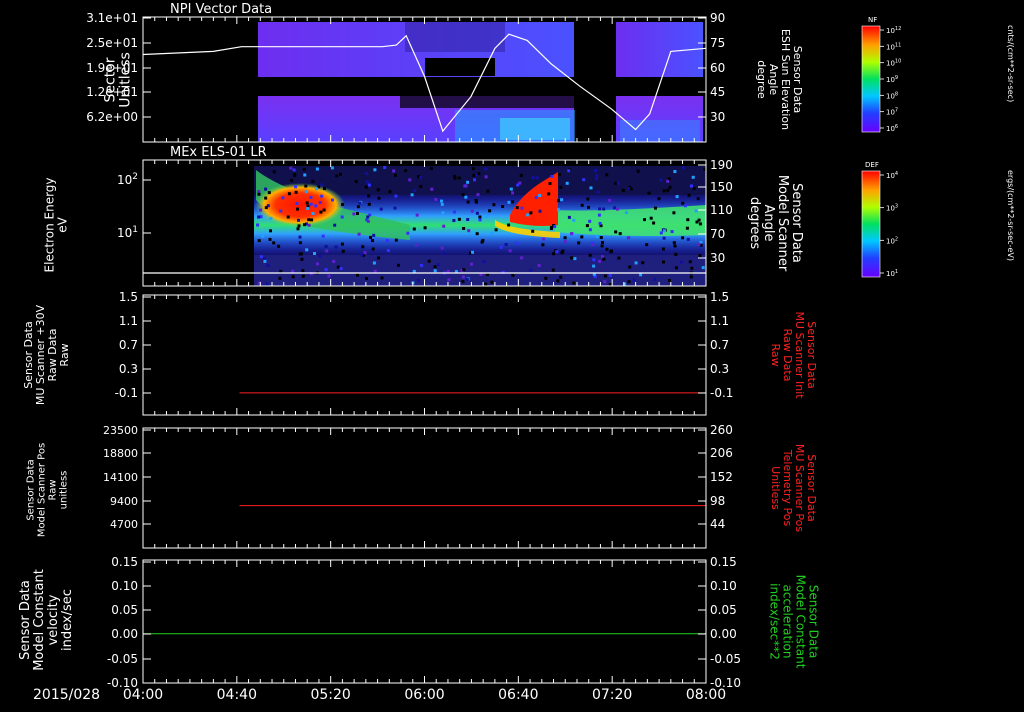  Describe the element at coordinates (127, 179) in the screenshot. I see `y-tick-label: 102` at that location.